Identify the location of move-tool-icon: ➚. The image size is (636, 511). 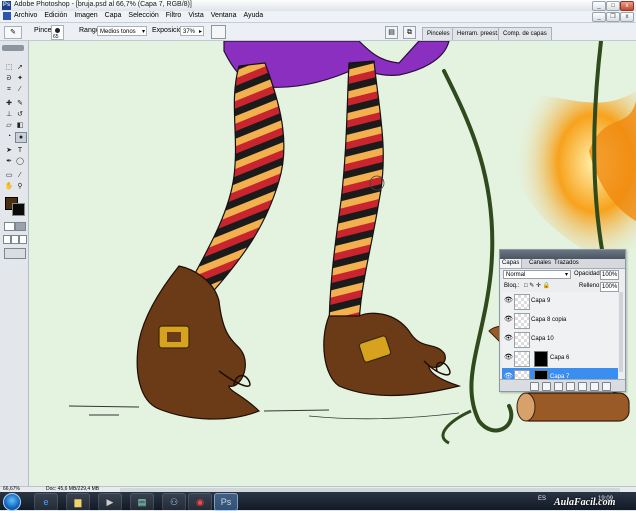
(20, 67).